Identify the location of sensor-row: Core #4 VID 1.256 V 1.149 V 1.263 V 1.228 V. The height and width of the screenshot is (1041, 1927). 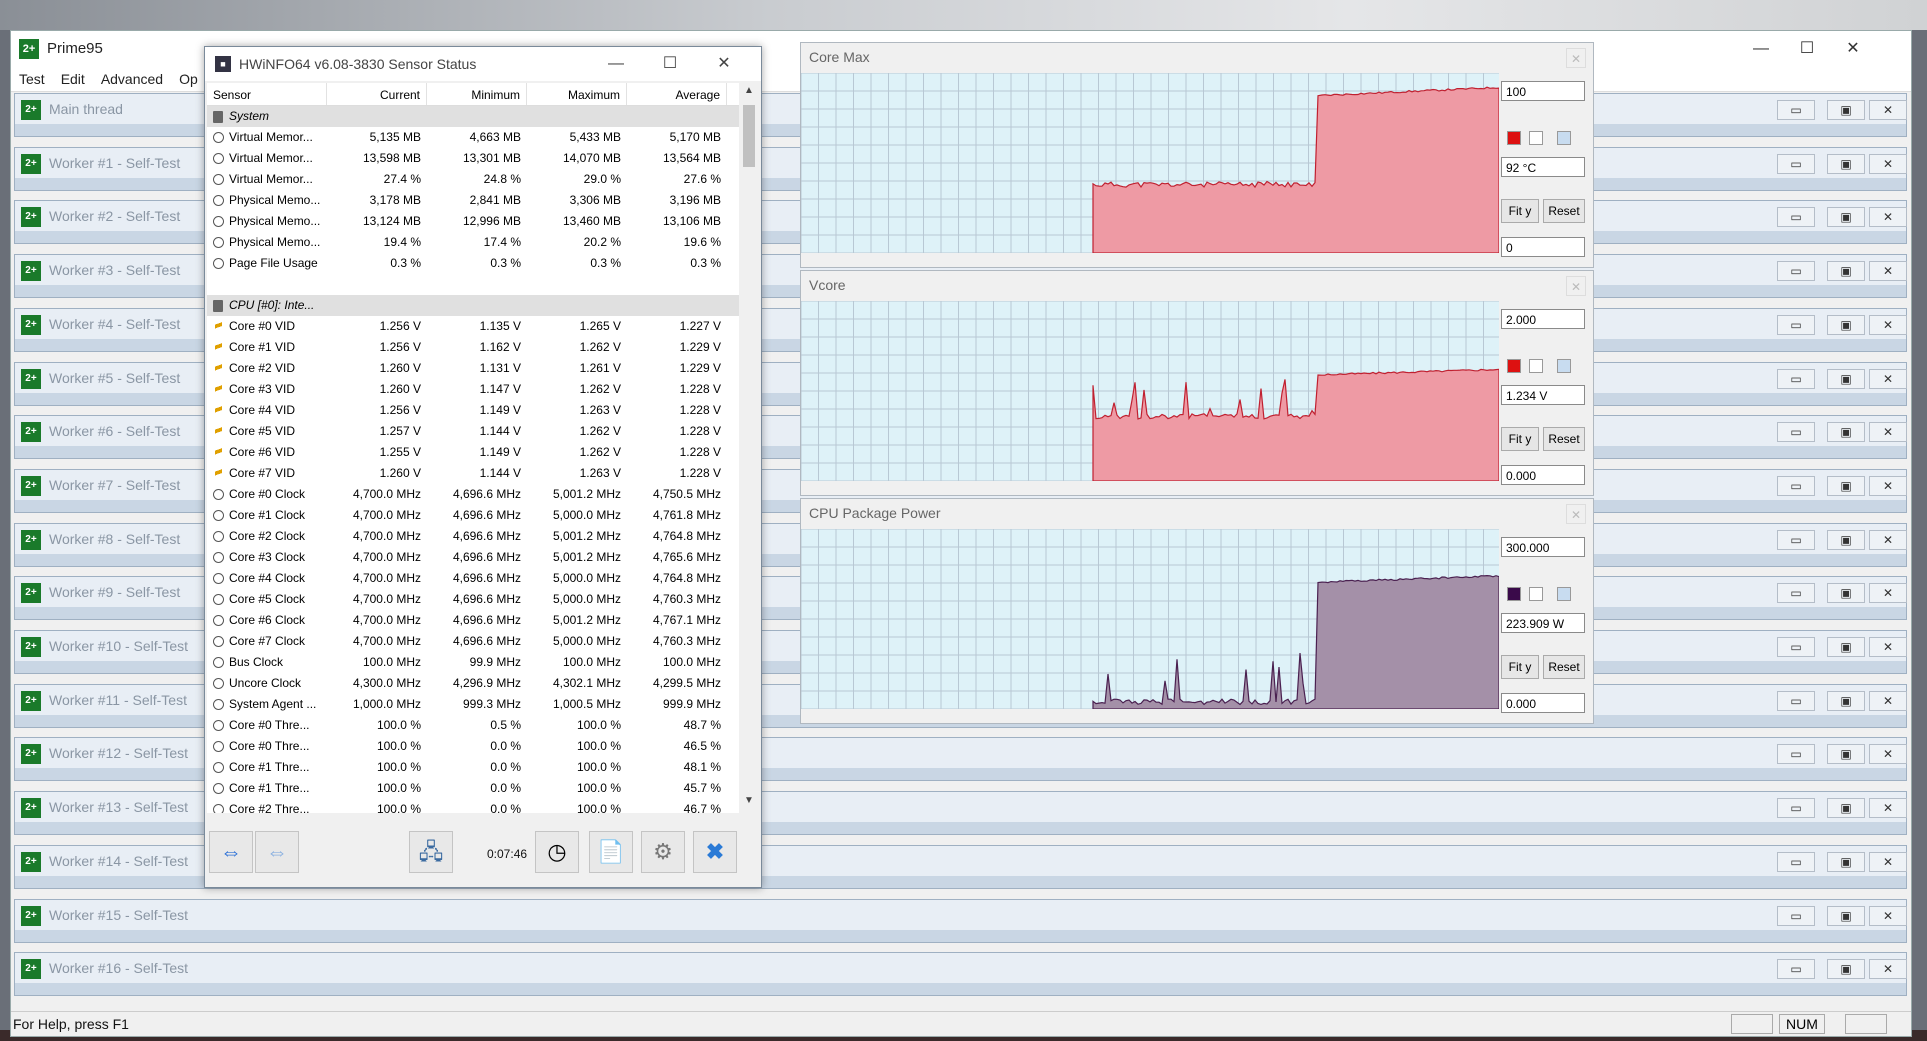
(473, 410).